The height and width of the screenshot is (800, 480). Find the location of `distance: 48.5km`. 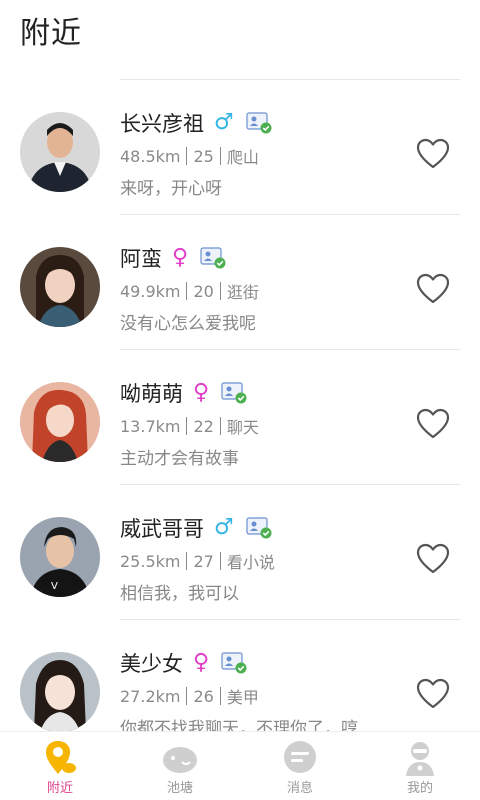

distance: 48.5km is located at coordinates (150, 156).